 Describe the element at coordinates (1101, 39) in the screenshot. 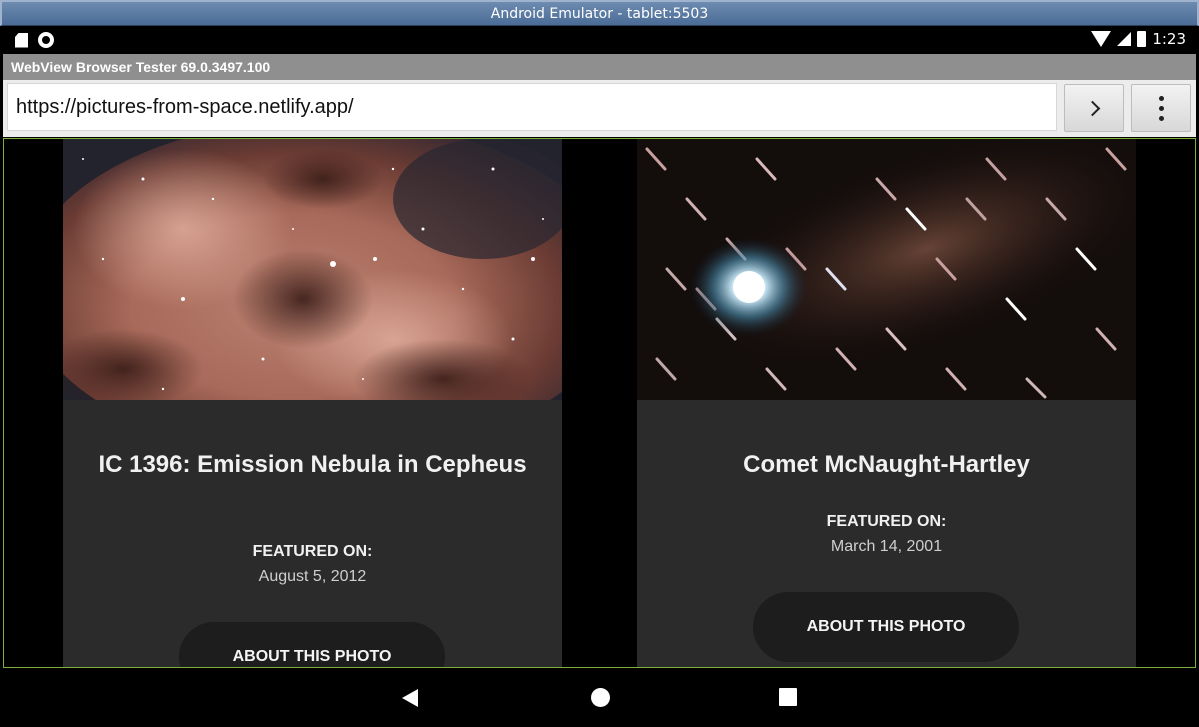

I see `wifi-icon` at that location.